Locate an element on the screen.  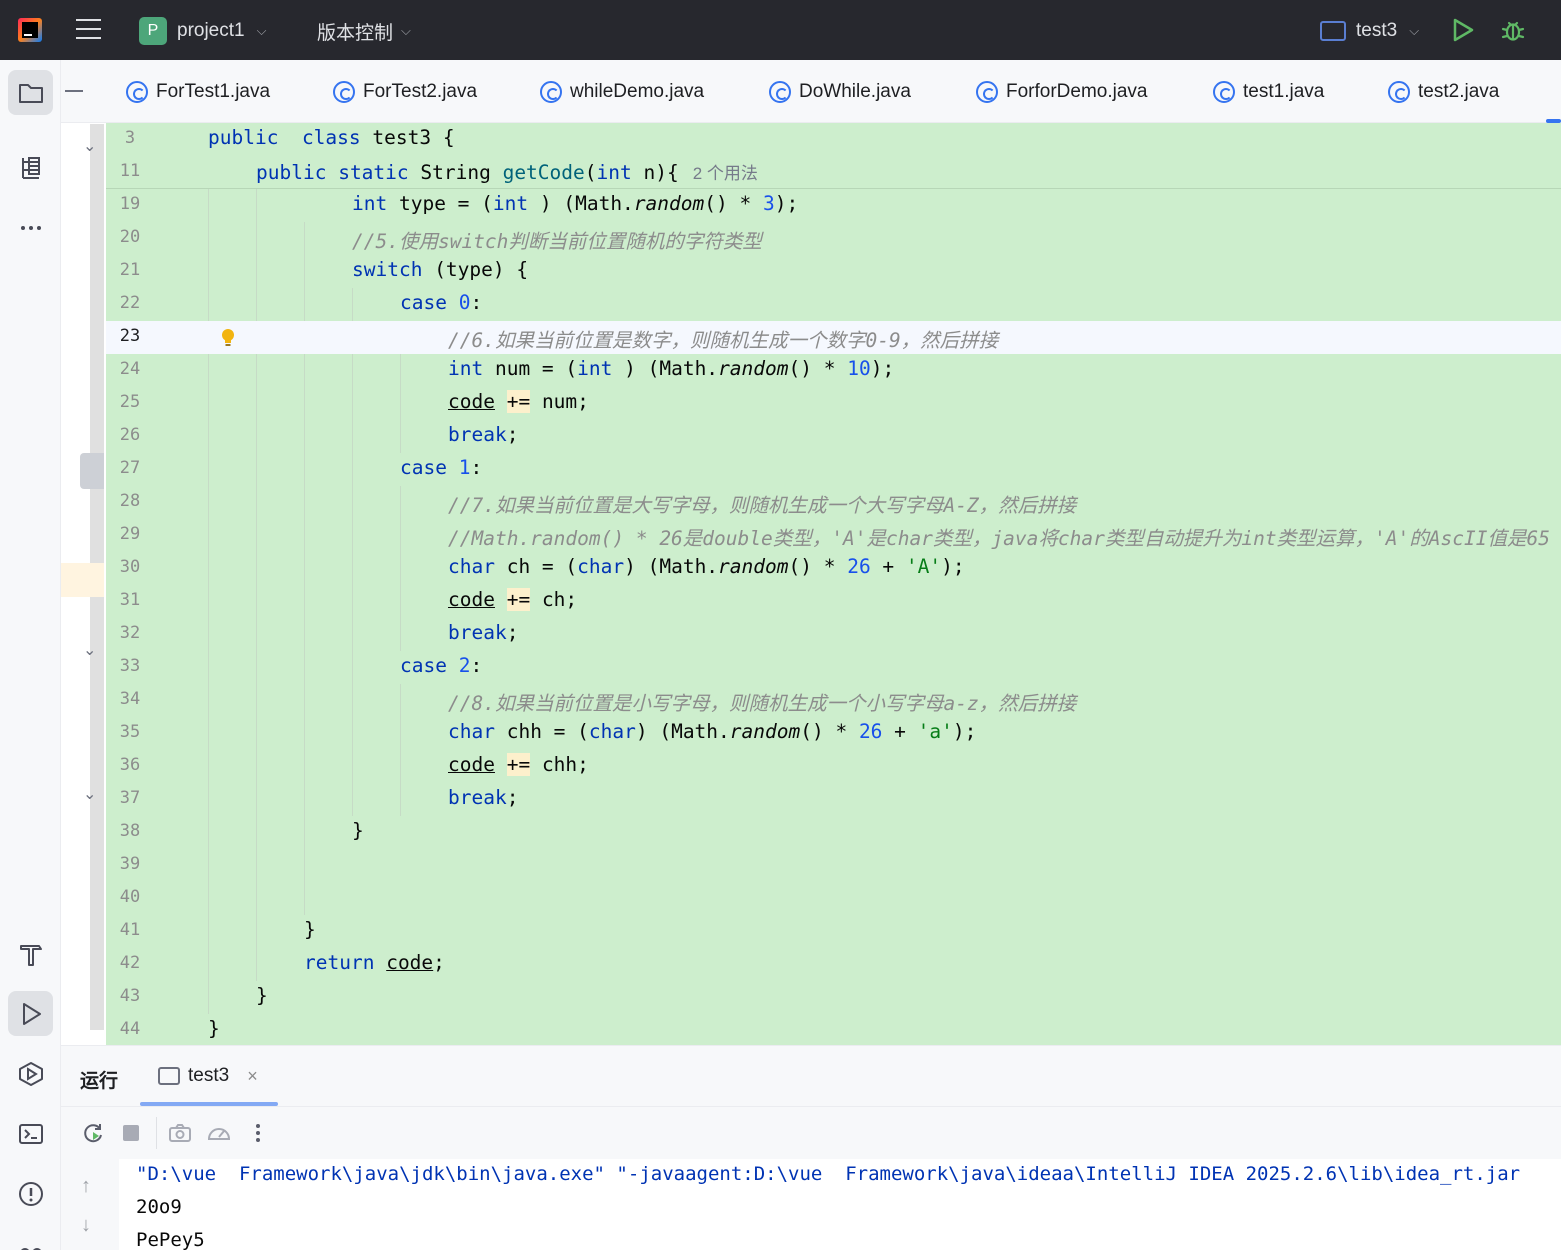
code-token: //6.如果当前位置是数字，则随机生成一个数字0-9，然后拼接 is located at coordinates (723, 340).